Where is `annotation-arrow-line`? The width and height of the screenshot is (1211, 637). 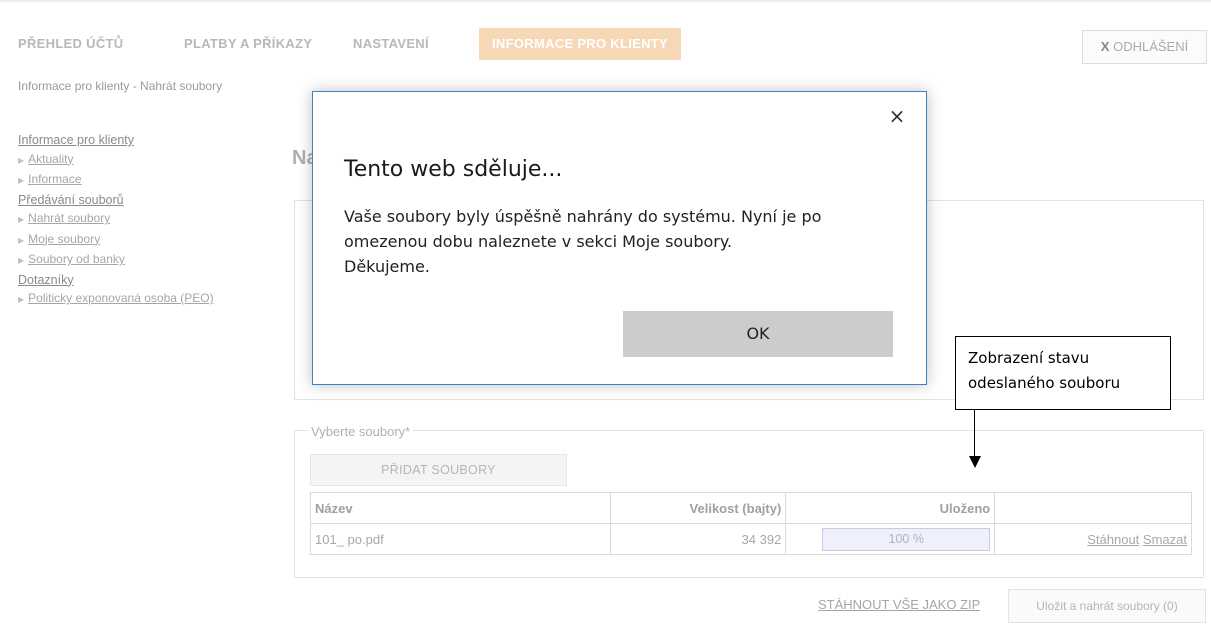
annotation-arrow-line is located at coordinates (974, 434).